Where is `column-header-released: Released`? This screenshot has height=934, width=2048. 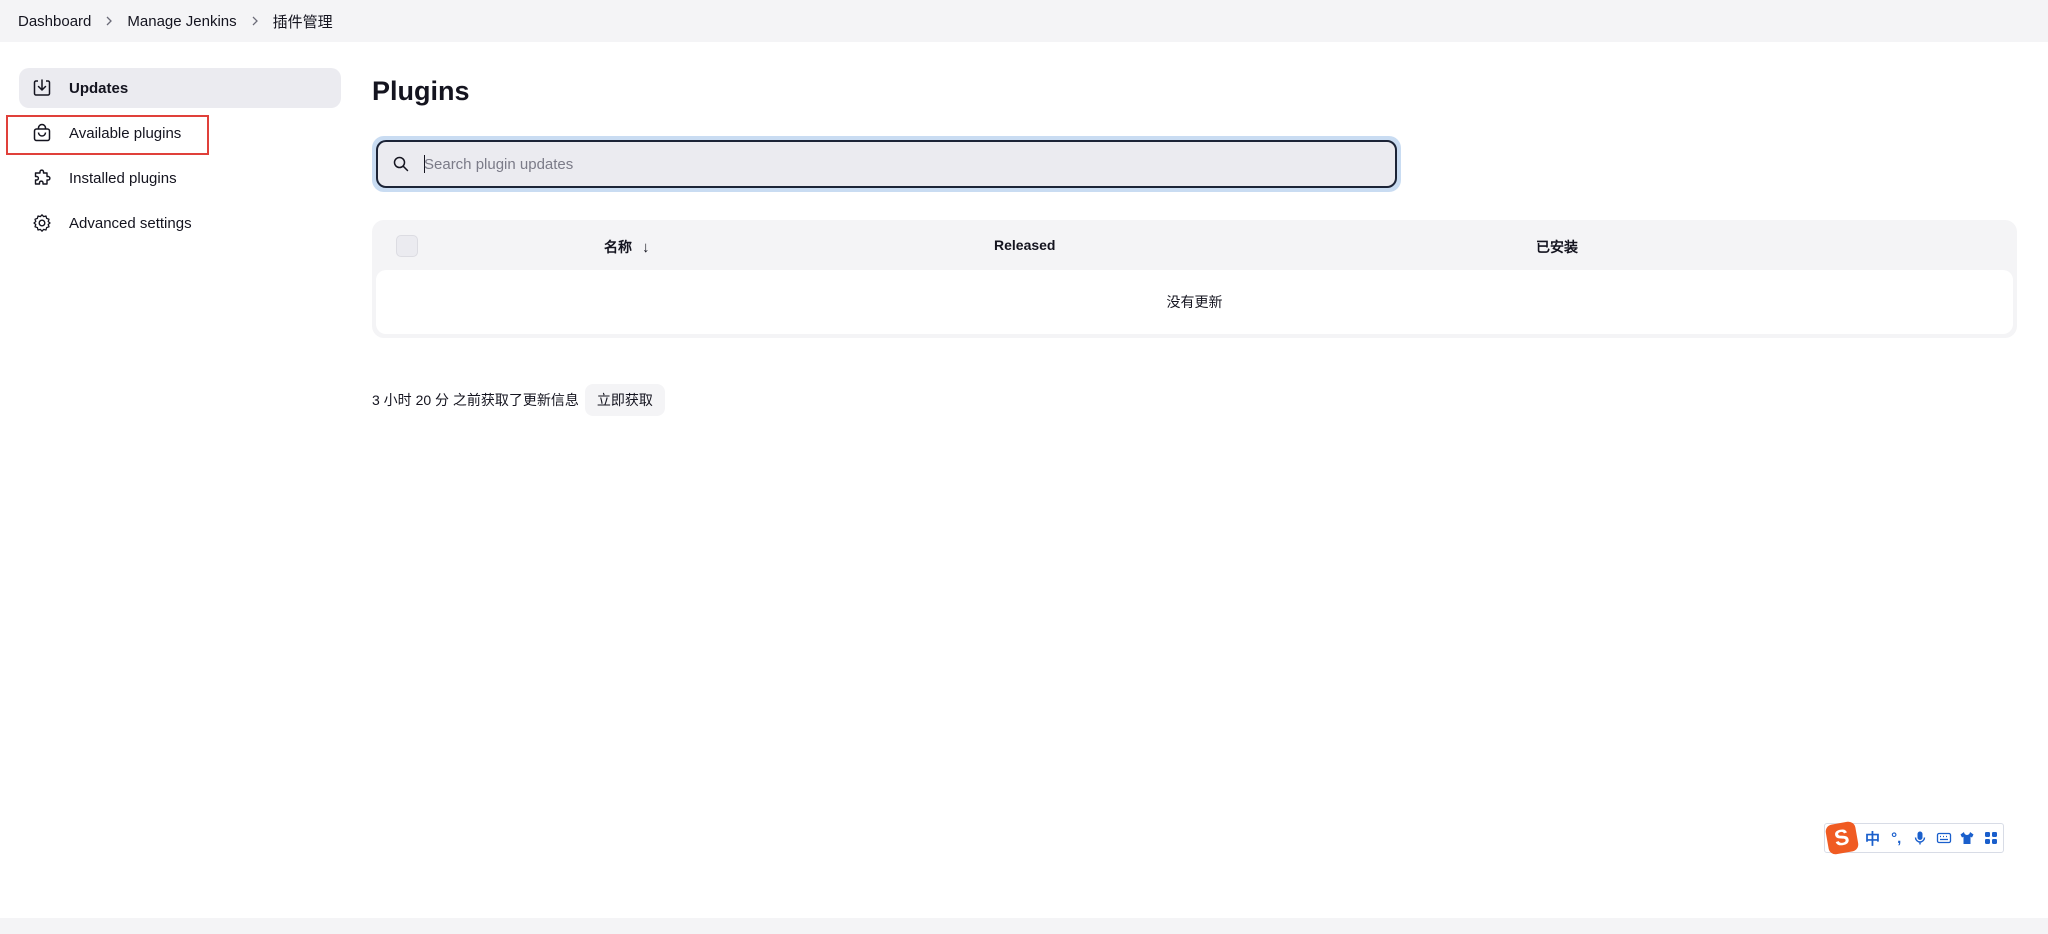
column-header-released: Released is located at coordinates (1024, 245).